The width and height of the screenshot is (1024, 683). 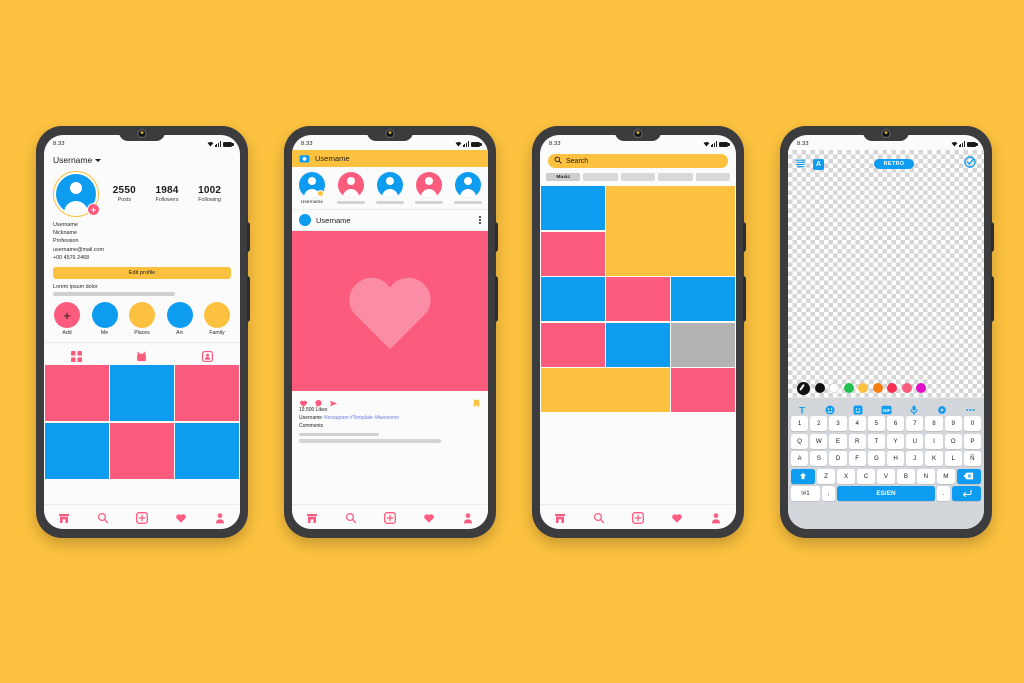 I want to click on color-orange, so click(x=877, y=388).